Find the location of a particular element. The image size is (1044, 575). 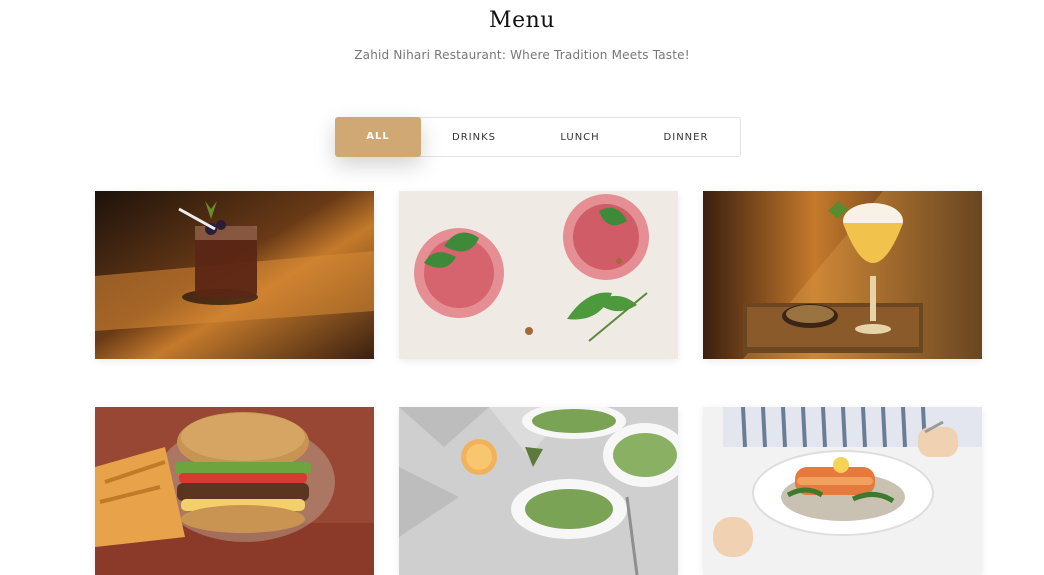

cocktail-on-wooden-table-image is located at coordinates (234, 275).